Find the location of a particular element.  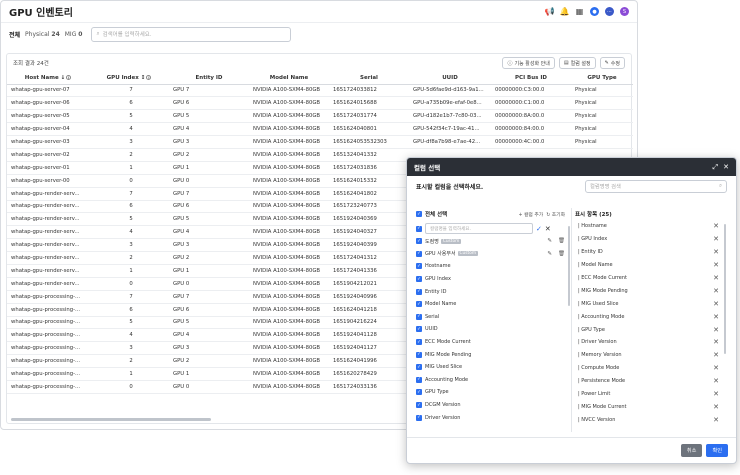

apps-icon: ● is located at coordinates (594, 11).